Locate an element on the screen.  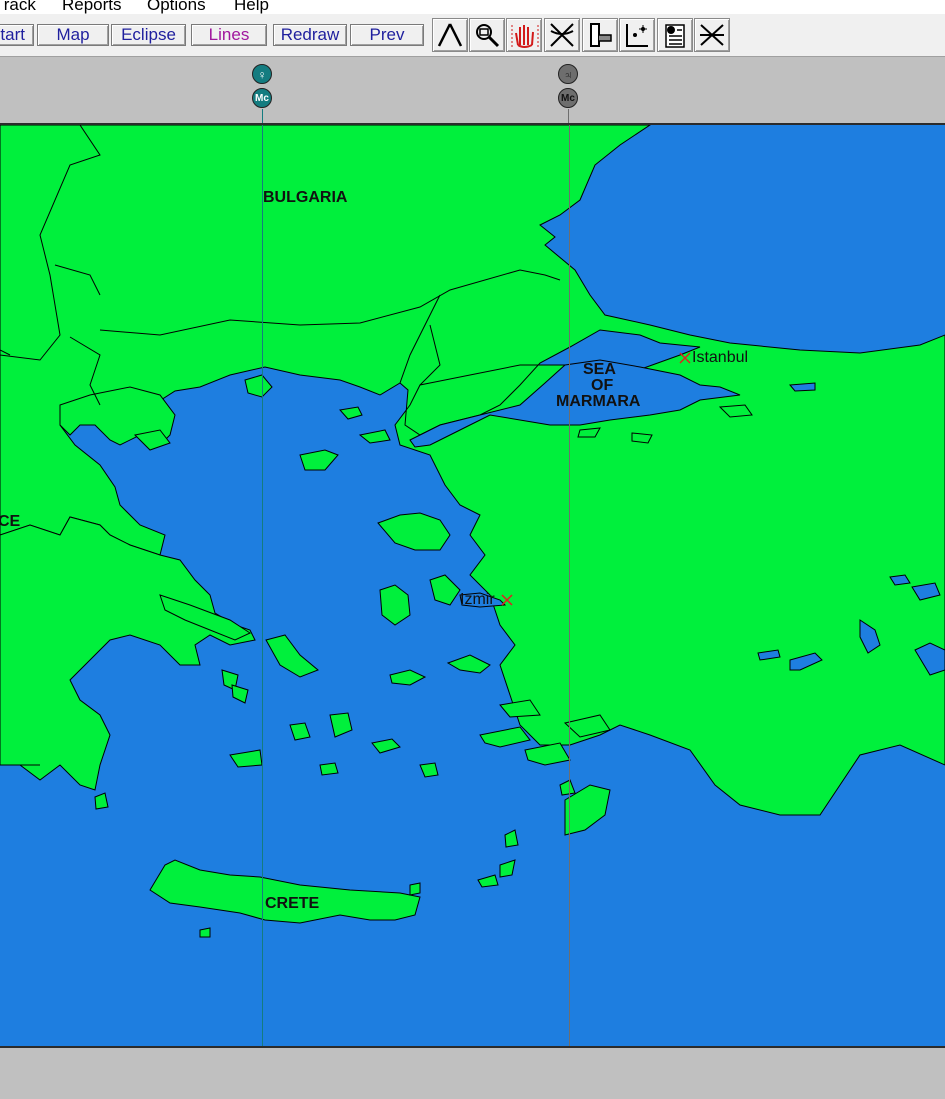
menu-track: Track is located at coordinates (18, 7).